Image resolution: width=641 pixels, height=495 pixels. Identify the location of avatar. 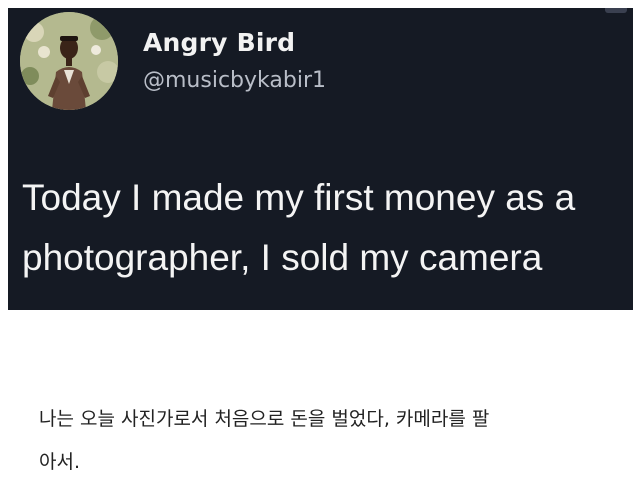
(69, 61).